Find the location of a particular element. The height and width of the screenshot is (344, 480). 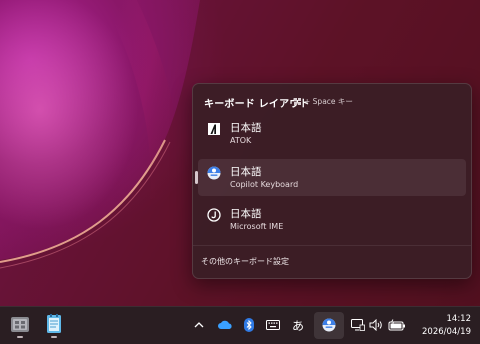

layout-item-microsoft-ime: 日本語 Microsoft IME is located at coordinates (332, 219).